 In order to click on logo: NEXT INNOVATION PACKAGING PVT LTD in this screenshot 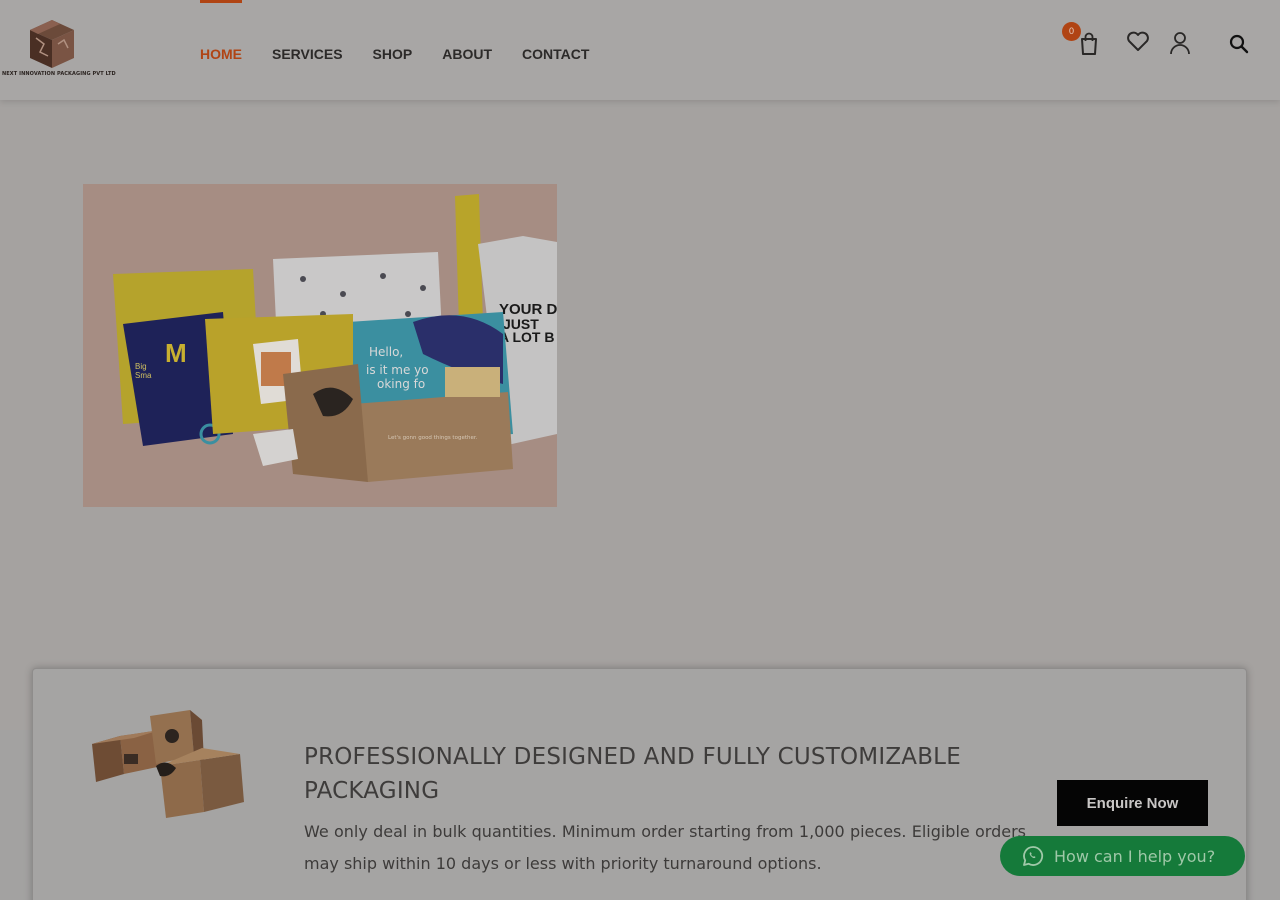, I will do `click(59, 49)`.